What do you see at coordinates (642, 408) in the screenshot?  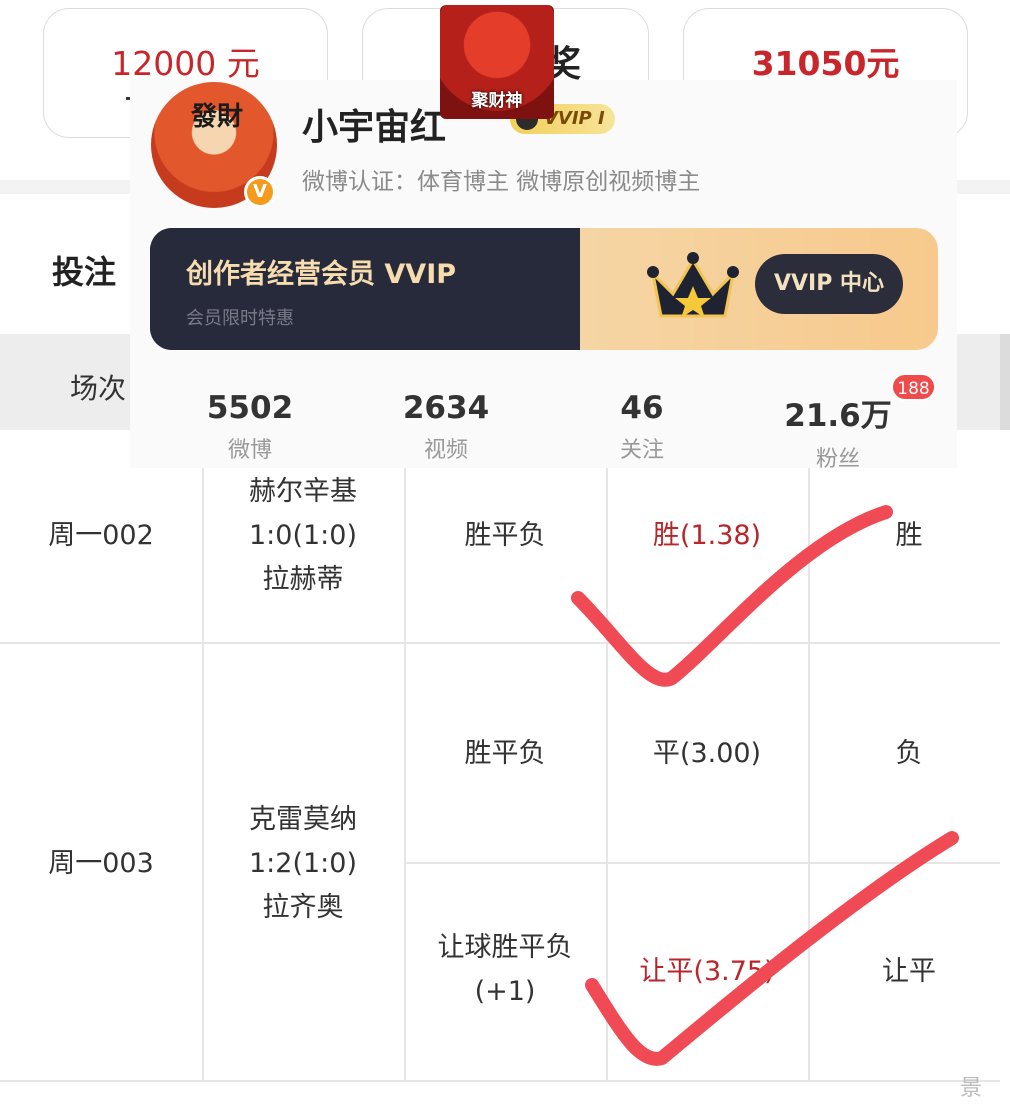 I see `stat-following-value: 46` at bounding box center [642, 408].